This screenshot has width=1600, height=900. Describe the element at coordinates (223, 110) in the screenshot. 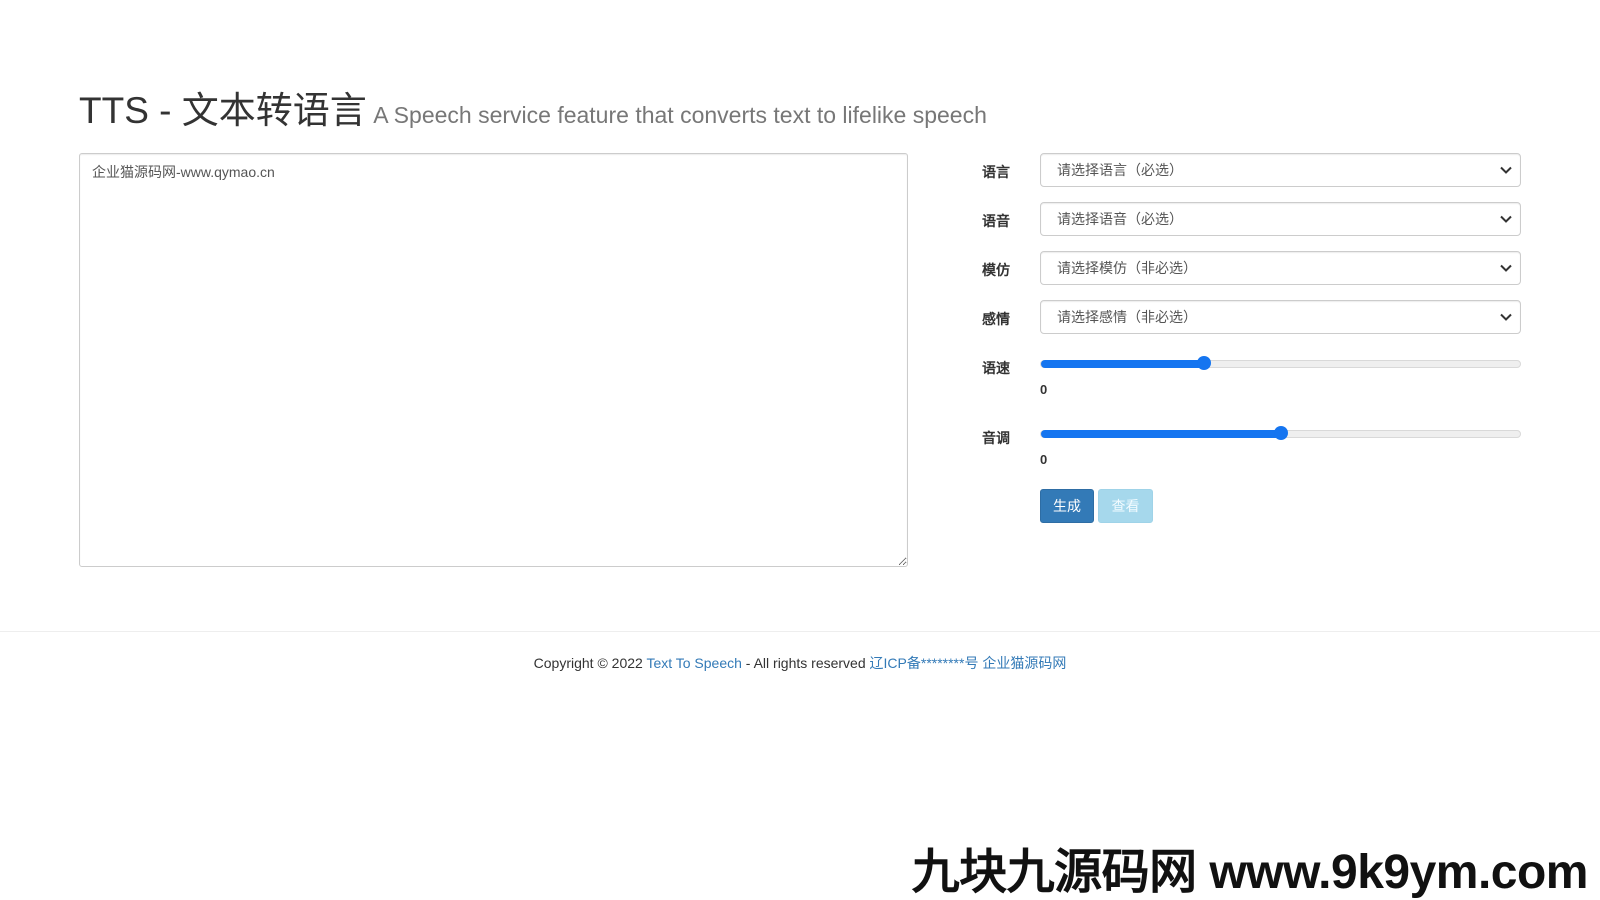

I see `page-title: TTS - 文本转语言` at that location.